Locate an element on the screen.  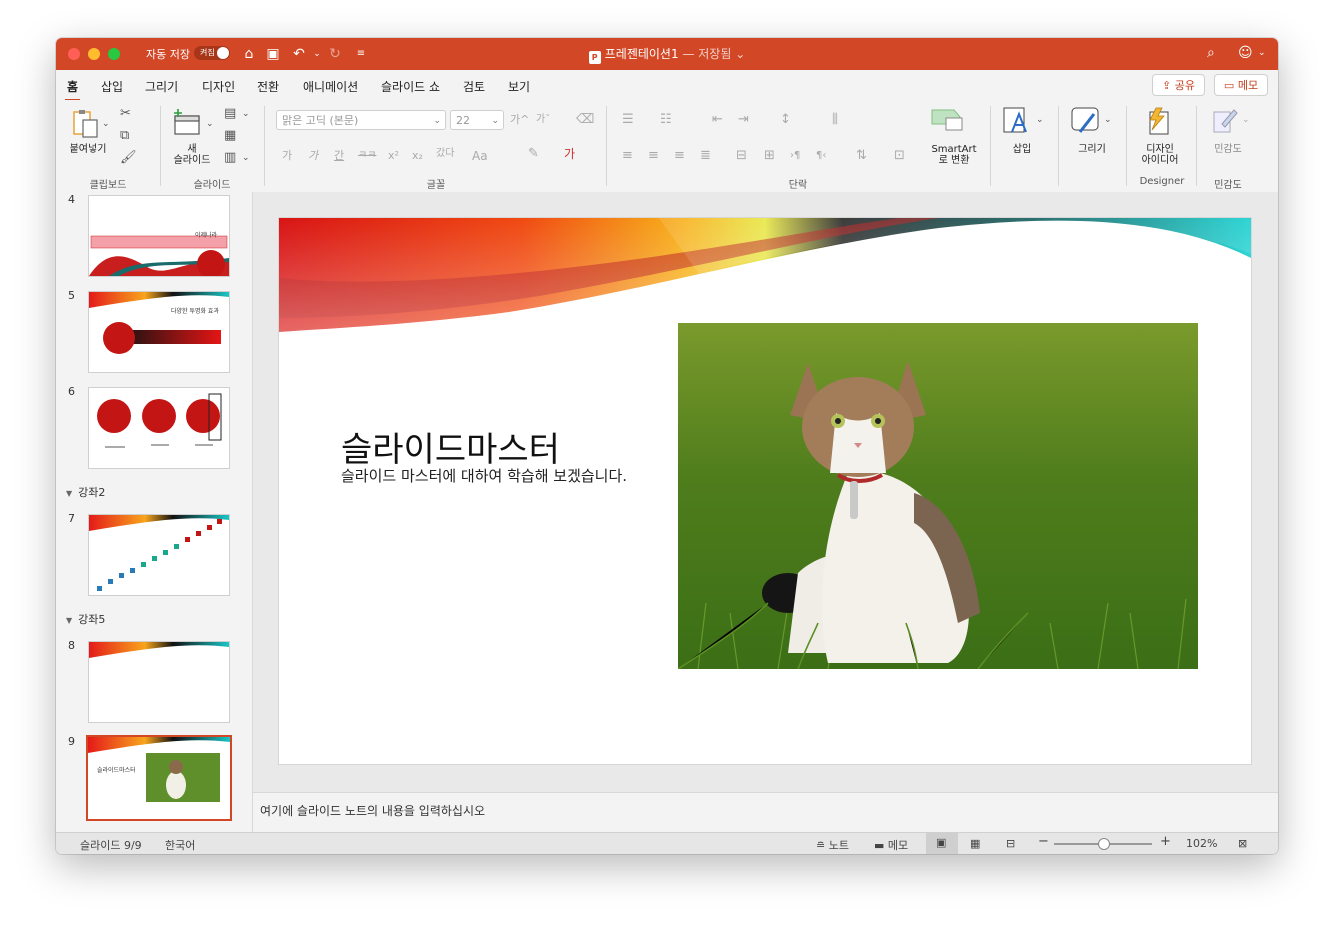
layout-dropdown-icon: ⌄ is located at coordinates (246, 114).